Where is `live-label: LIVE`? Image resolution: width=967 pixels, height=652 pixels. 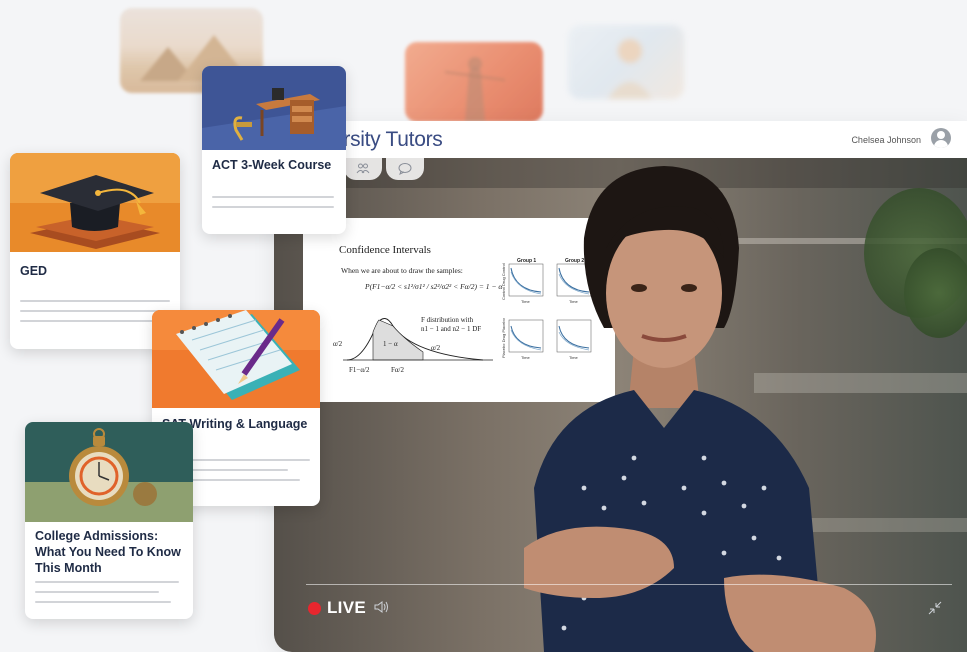 live-label: LIVE is located at coordinates (346, 607).